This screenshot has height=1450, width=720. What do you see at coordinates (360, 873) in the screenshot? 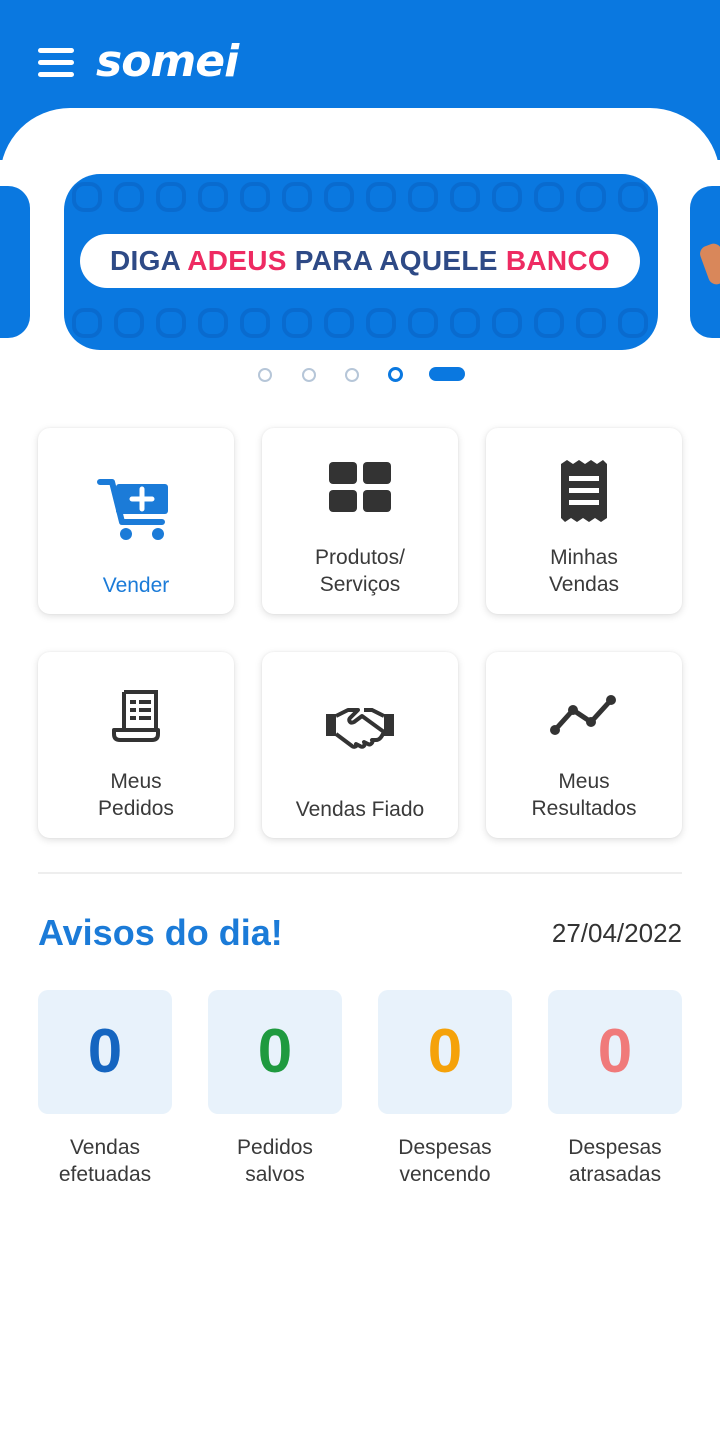
I see `section-divider` at bounding box center [360, 873].